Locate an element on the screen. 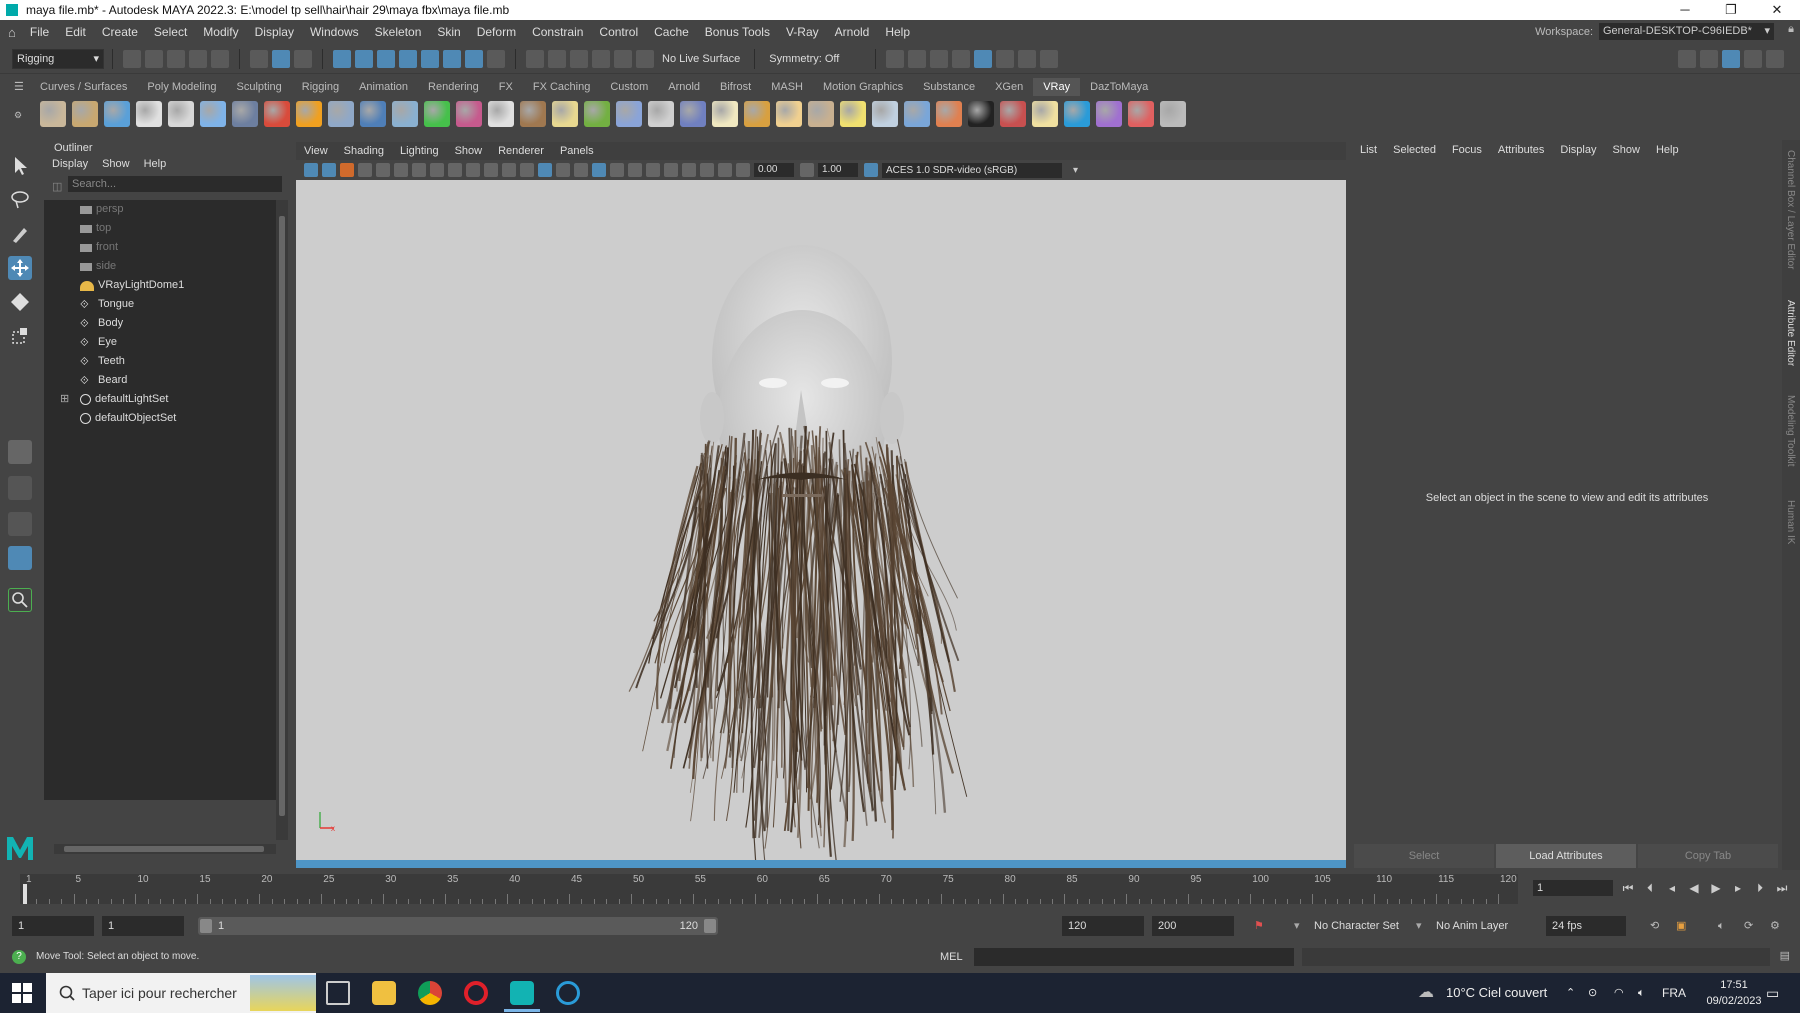  menu-windows: Windows is located at coordinates (334, 32).